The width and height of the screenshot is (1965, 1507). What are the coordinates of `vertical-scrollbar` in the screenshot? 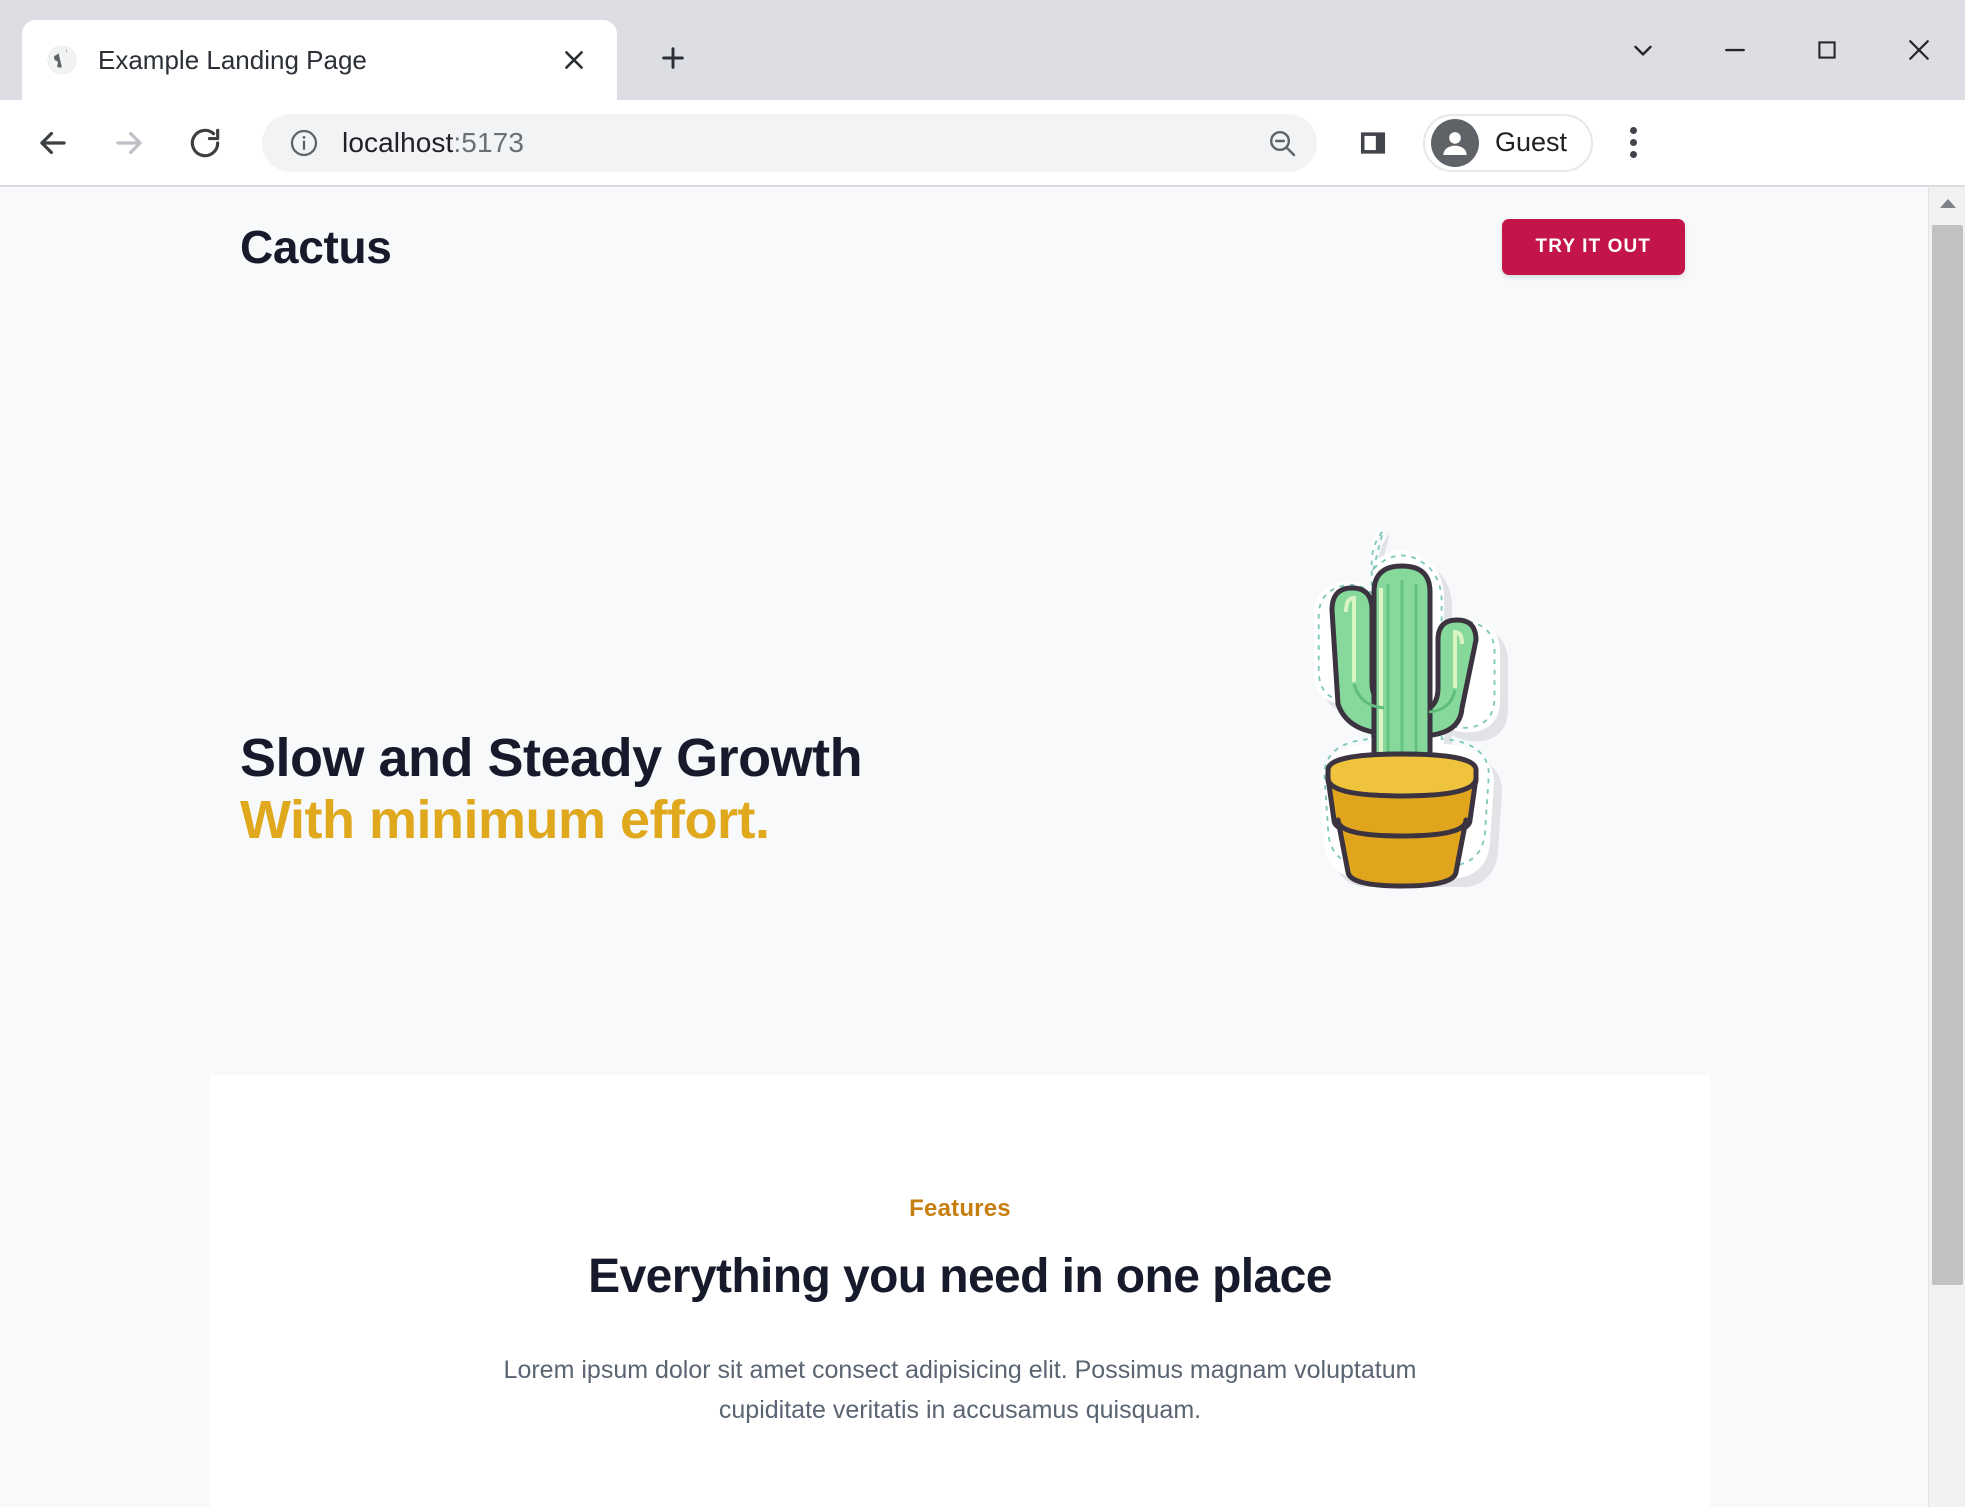 It's located at (1946, 847).